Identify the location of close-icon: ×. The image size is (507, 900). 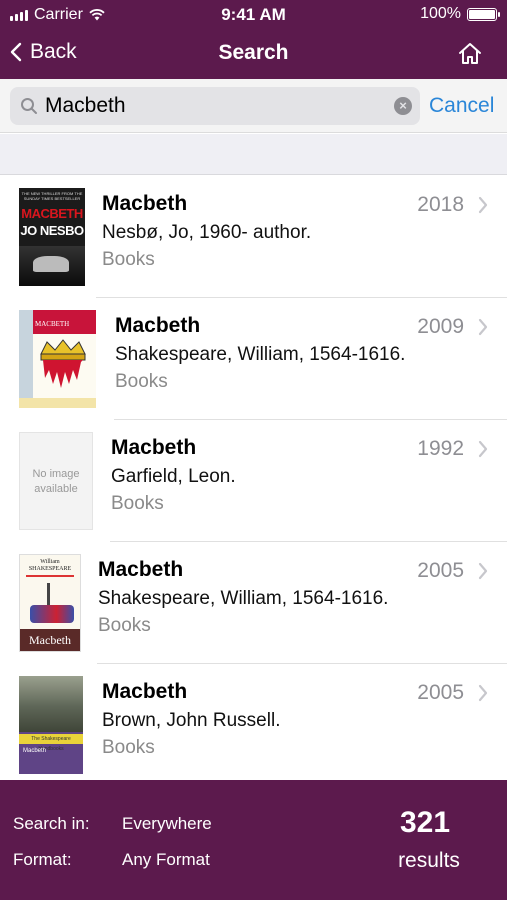
(403, 105).